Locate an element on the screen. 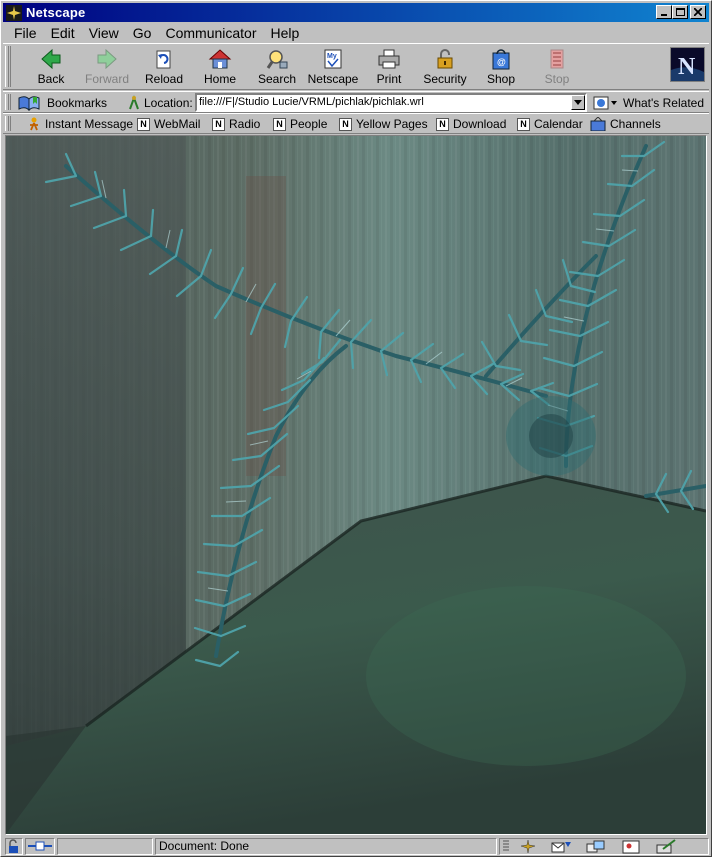 The image size is (712, 857). connection-status-box is located at coordinates (40, 846).